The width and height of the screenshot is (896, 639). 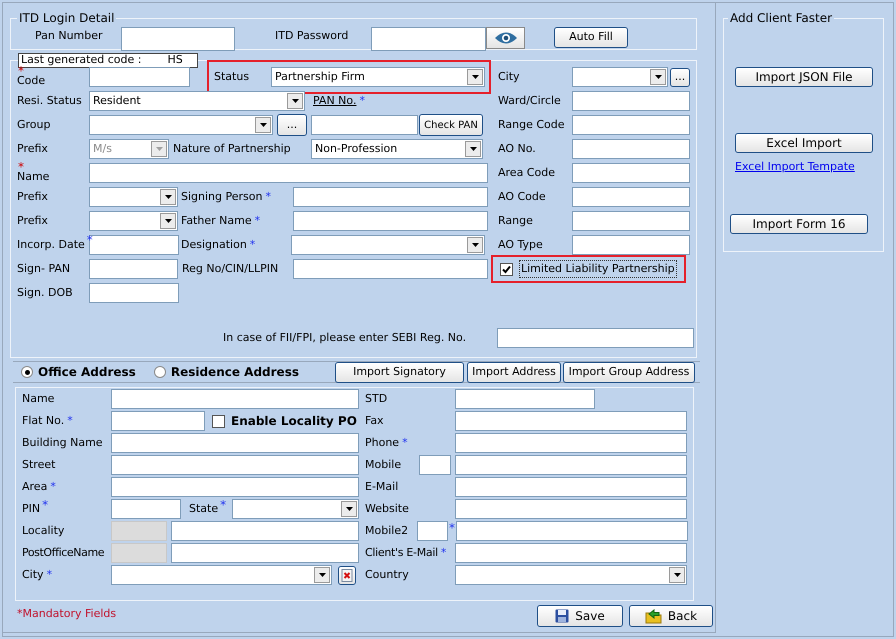 I want to click on check-icon, so click(x=506, y=269).